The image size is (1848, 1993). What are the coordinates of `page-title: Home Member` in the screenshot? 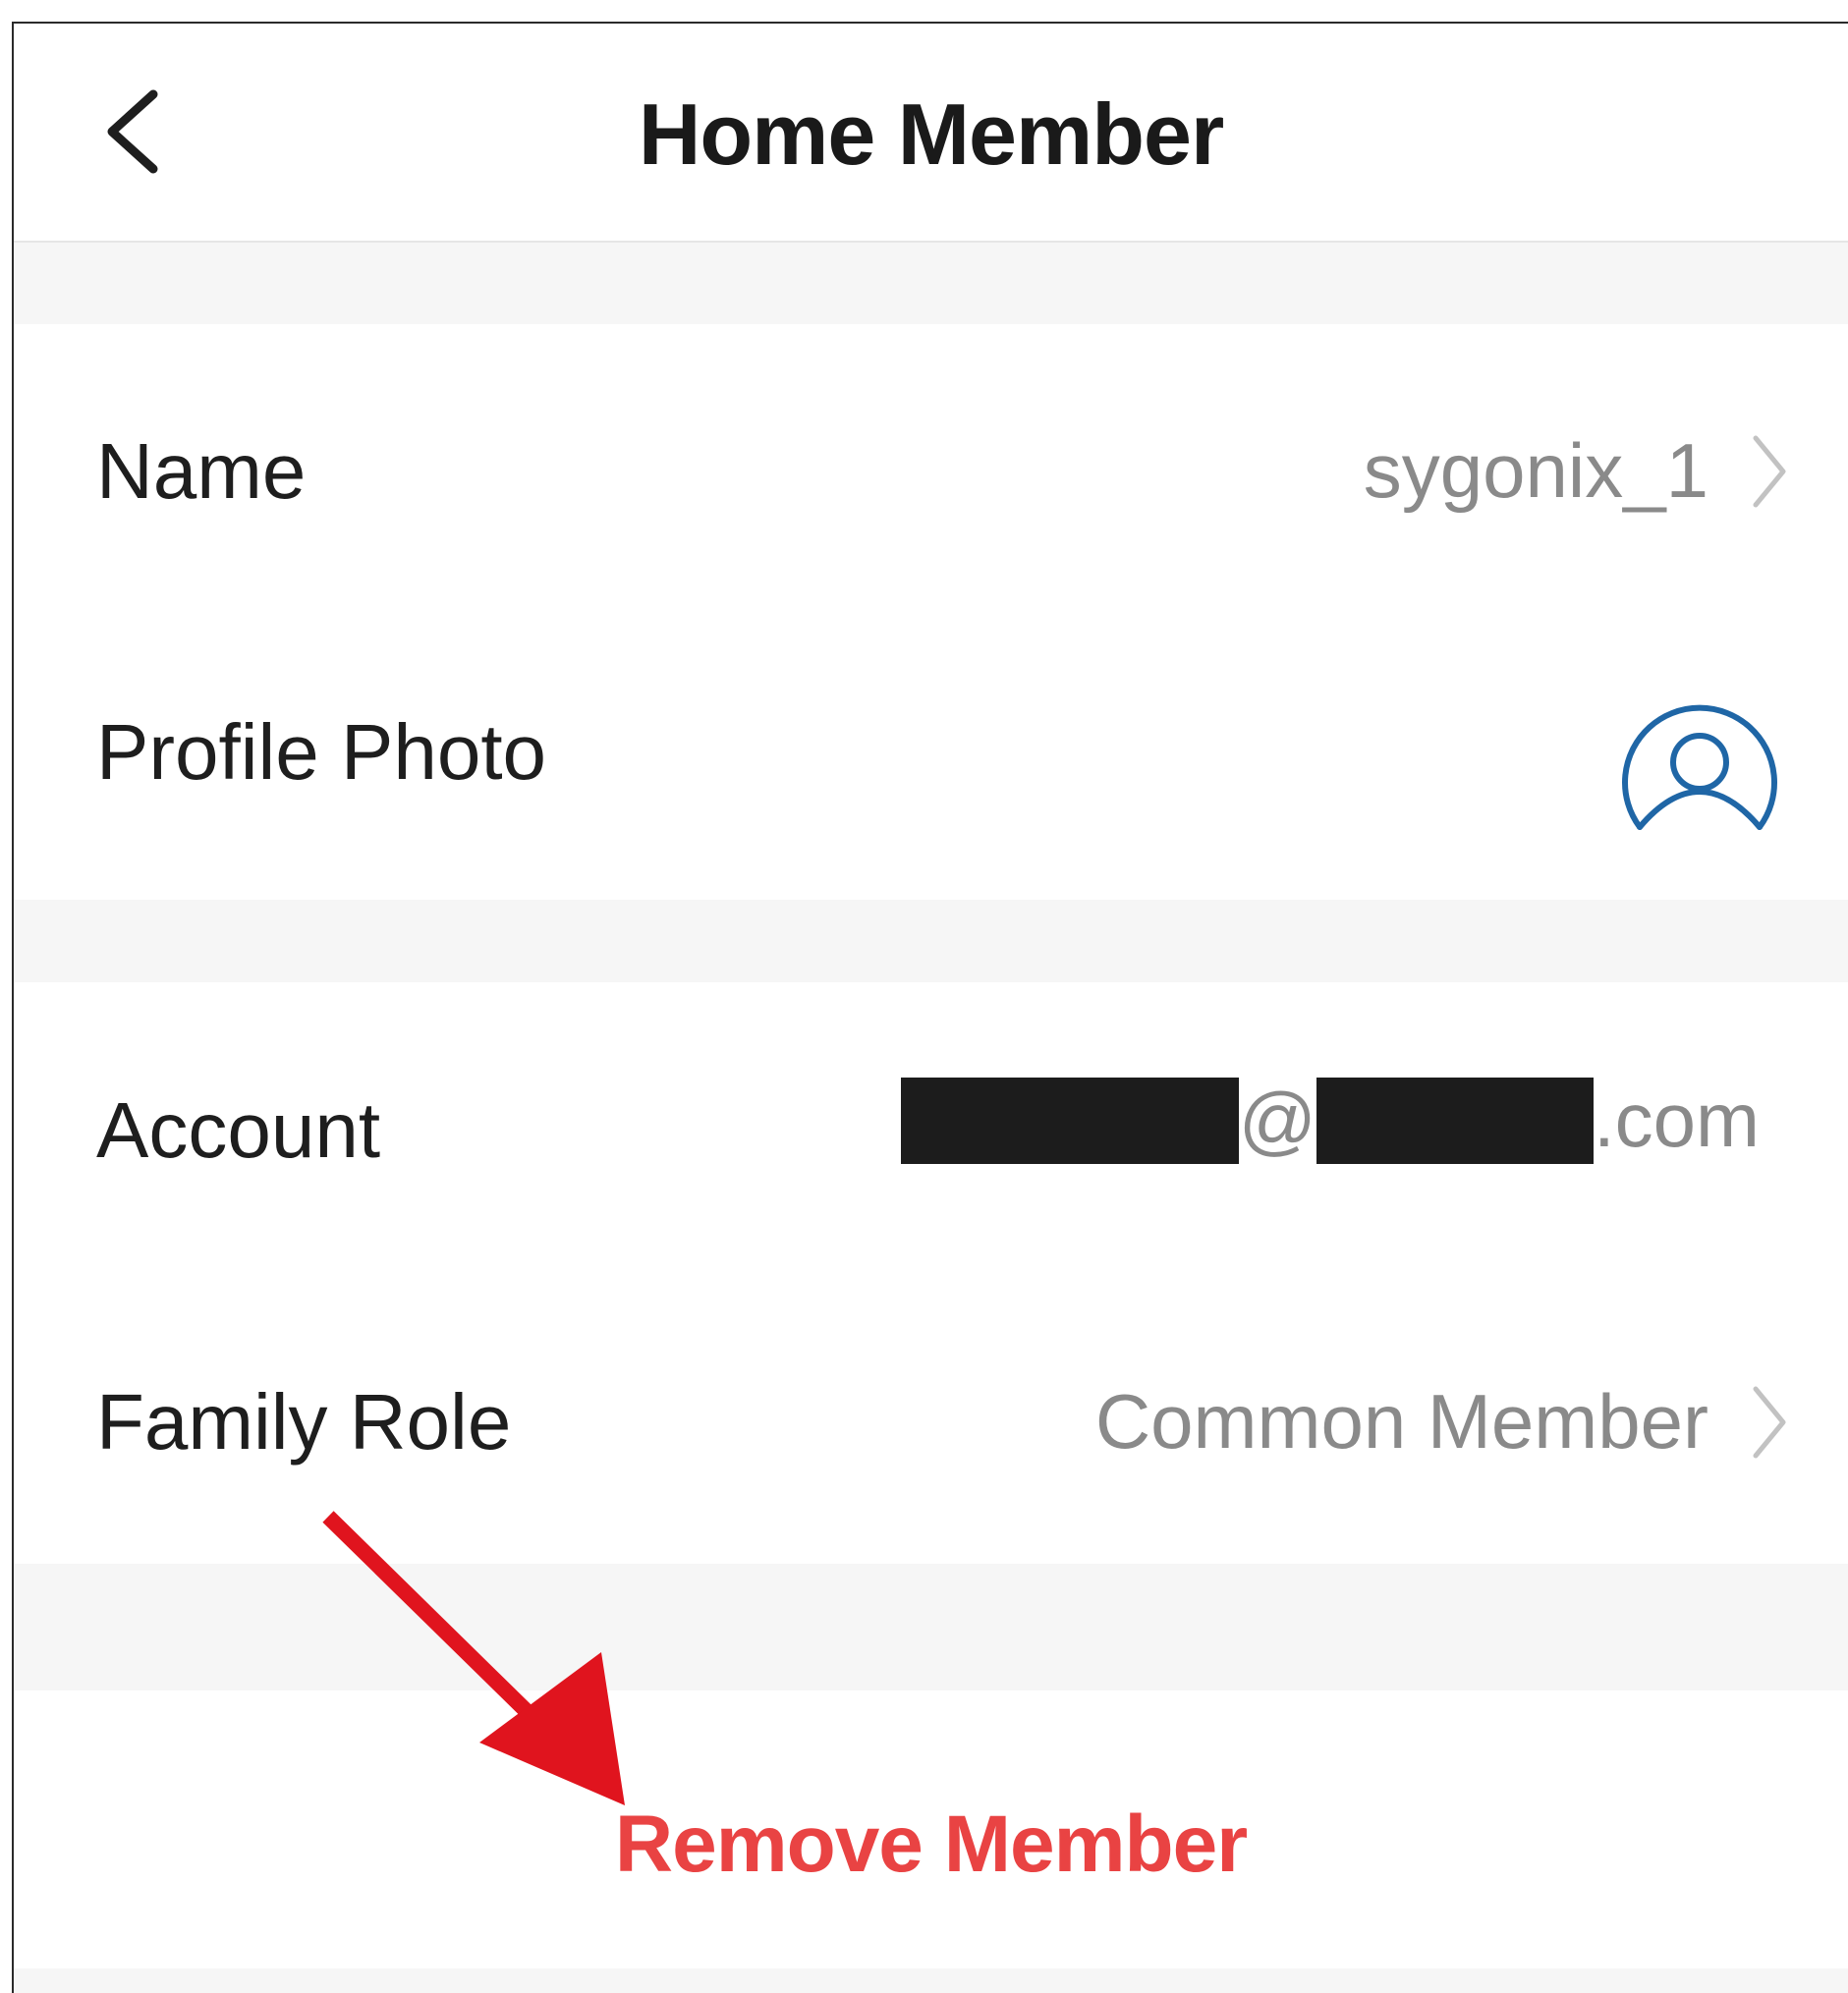 It's located at (931, 134).